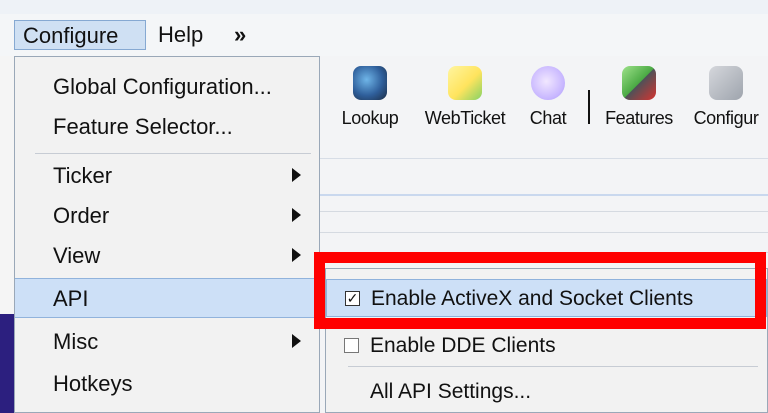 The height and width of the screenshot is (413, 768). I want to click on toolbar-webticket: WebTicket, so click(465, 97).